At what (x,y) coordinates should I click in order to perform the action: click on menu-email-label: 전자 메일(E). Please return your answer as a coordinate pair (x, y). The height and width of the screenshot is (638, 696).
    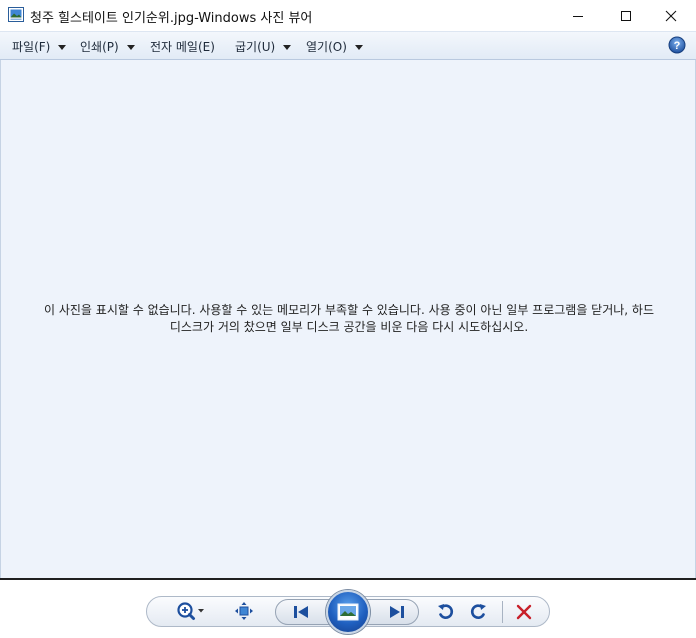
    Looking at the image, I should click on (182, 47).